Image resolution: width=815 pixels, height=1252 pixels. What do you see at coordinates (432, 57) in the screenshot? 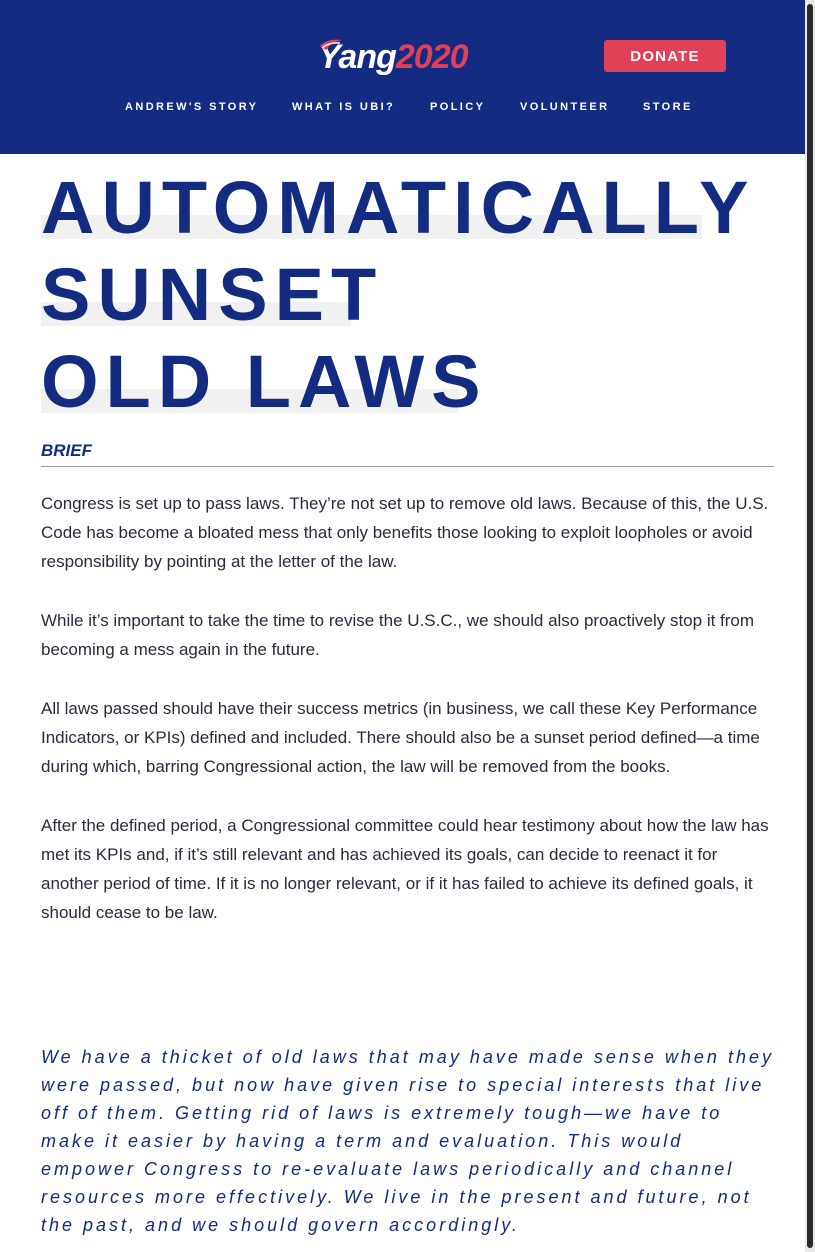
I see `logo-year-text: 2020` at bounding box center [432, 57].